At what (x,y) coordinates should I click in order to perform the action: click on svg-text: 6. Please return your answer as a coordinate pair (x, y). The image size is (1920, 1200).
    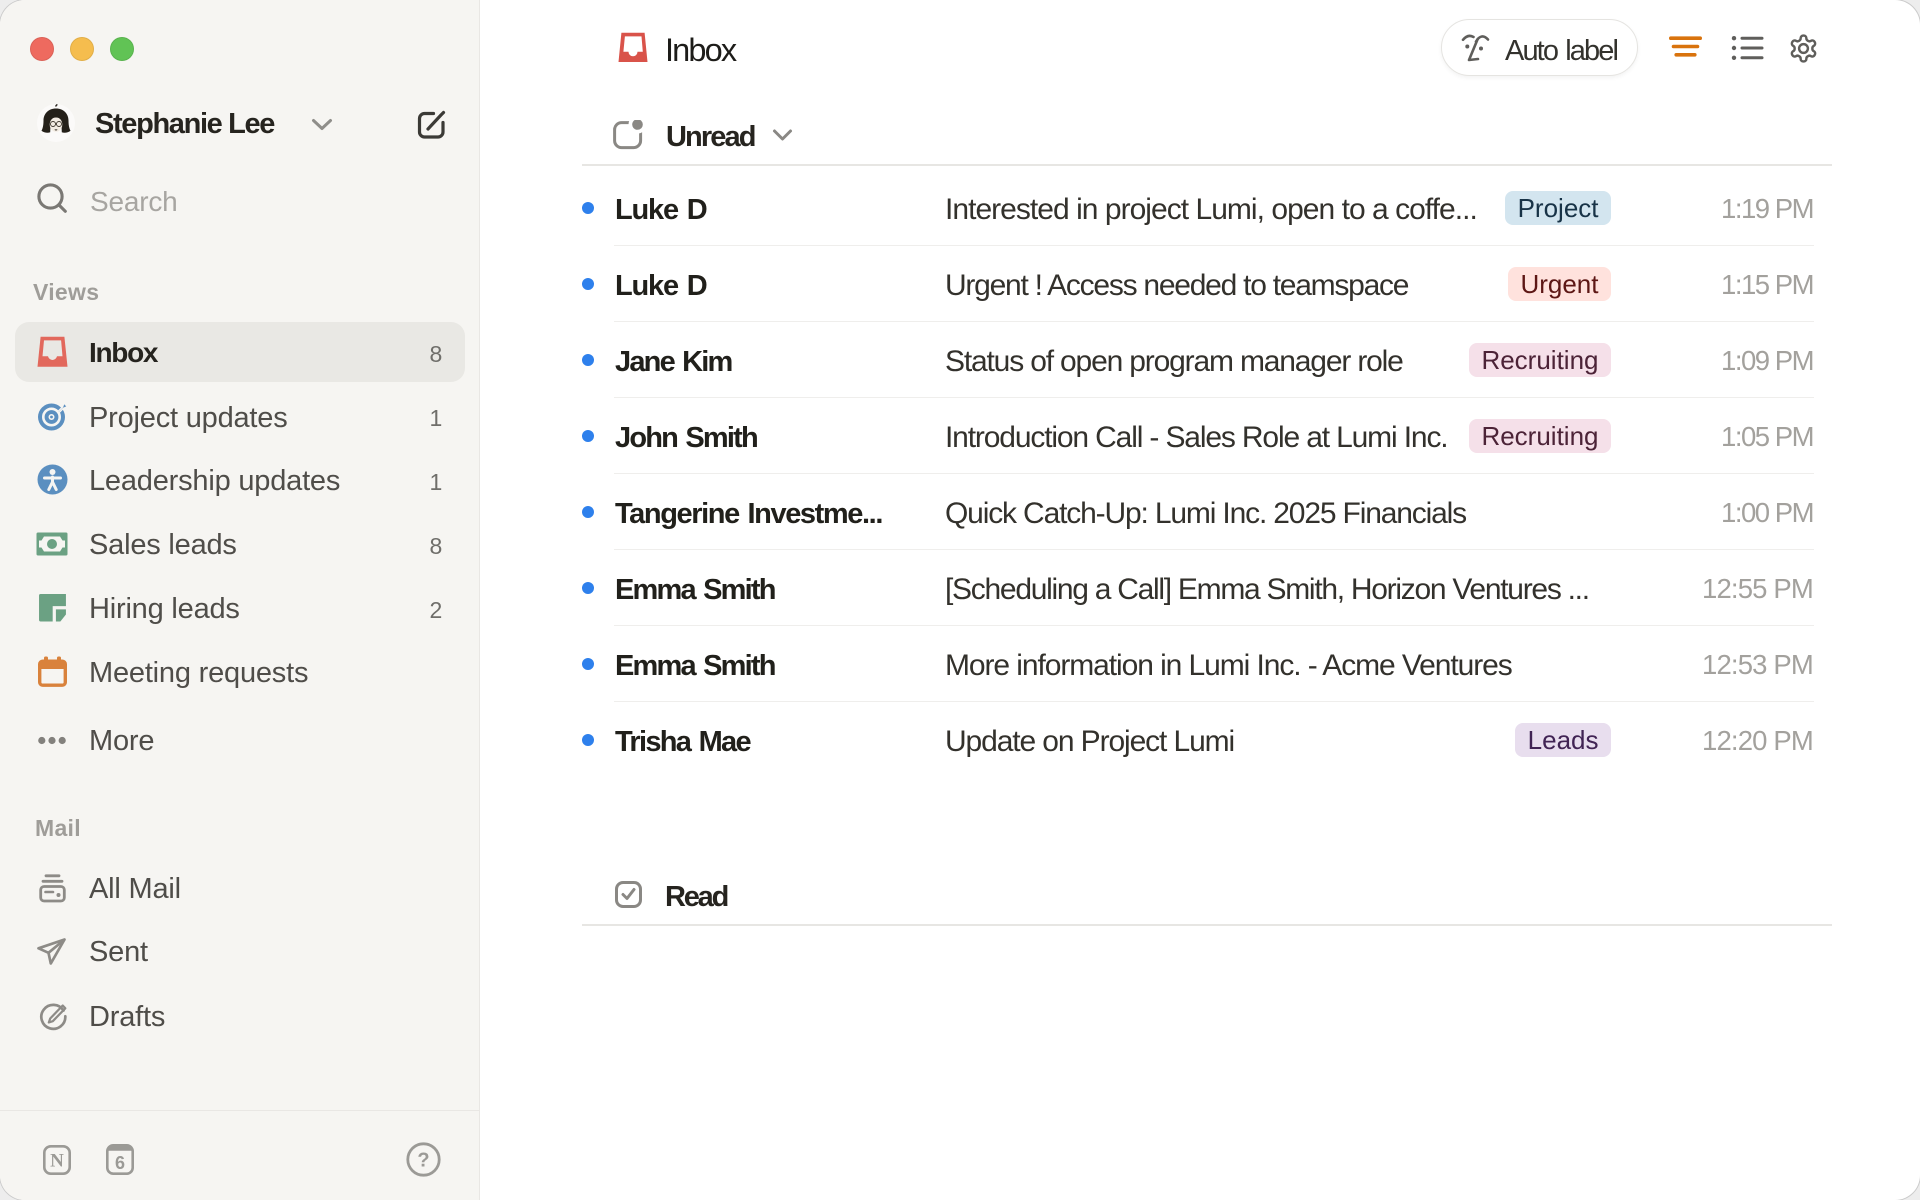
    Looking at the image, I should click on (120, 1163).